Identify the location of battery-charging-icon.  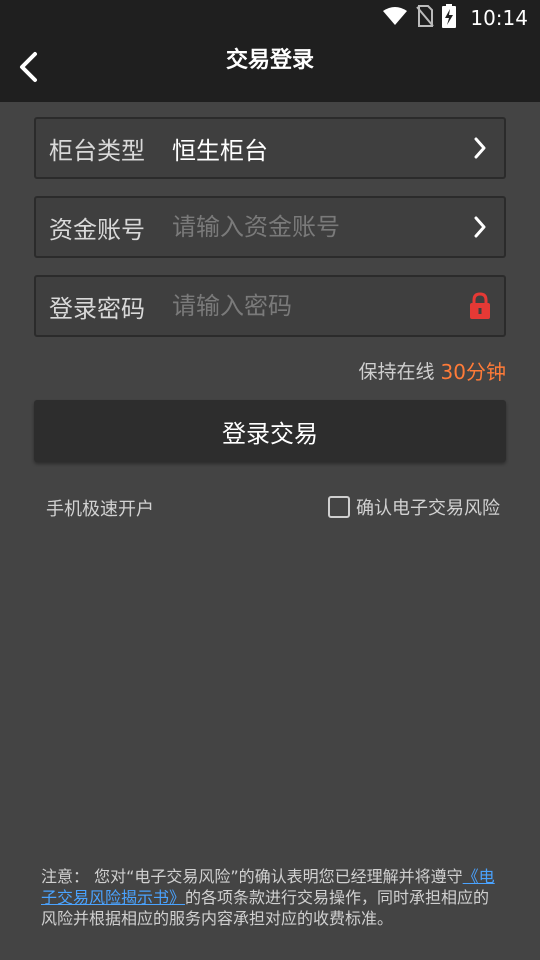
(449, 18).